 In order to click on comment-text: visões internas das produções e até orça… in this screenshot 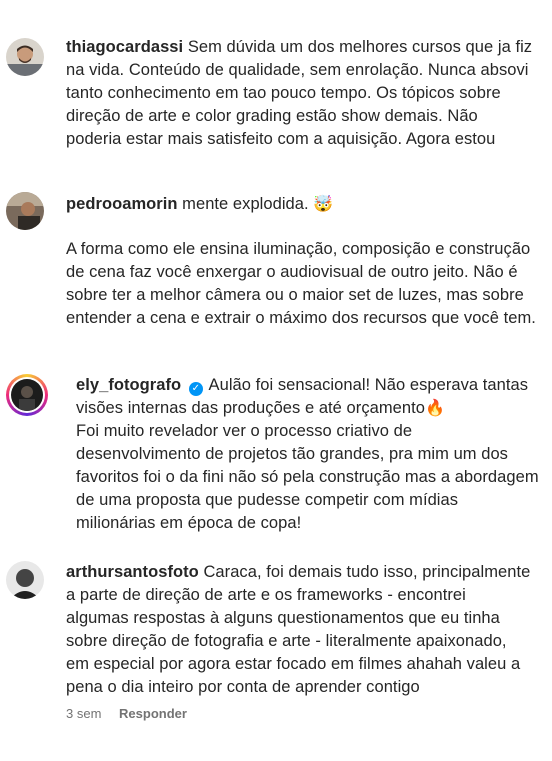, I will do `click(250, 408)`.